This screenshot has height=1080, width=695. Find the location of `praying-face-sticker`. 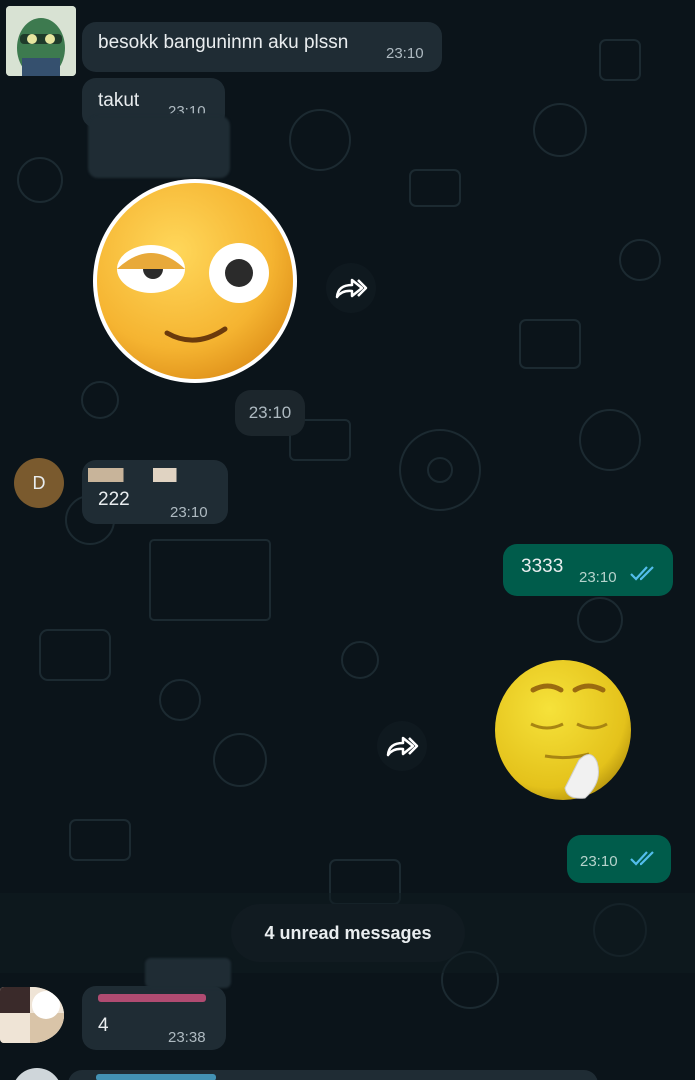

praying-face-sticker is located at coordinates (563, 732).